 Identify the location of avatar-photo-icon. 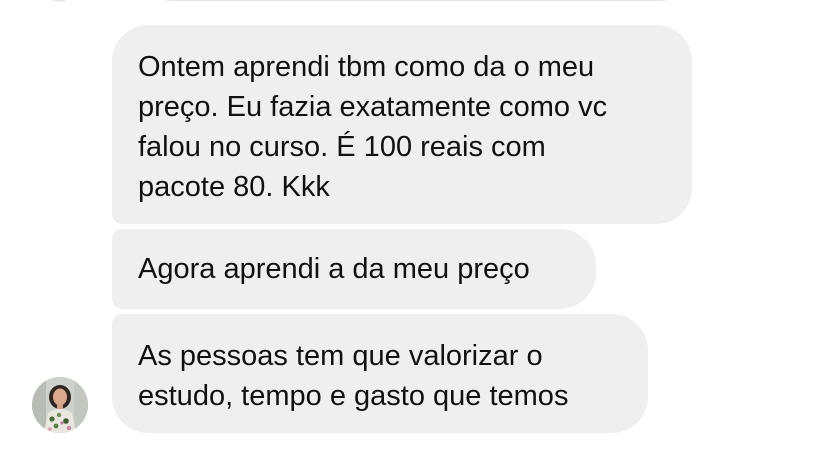
(60, 405).